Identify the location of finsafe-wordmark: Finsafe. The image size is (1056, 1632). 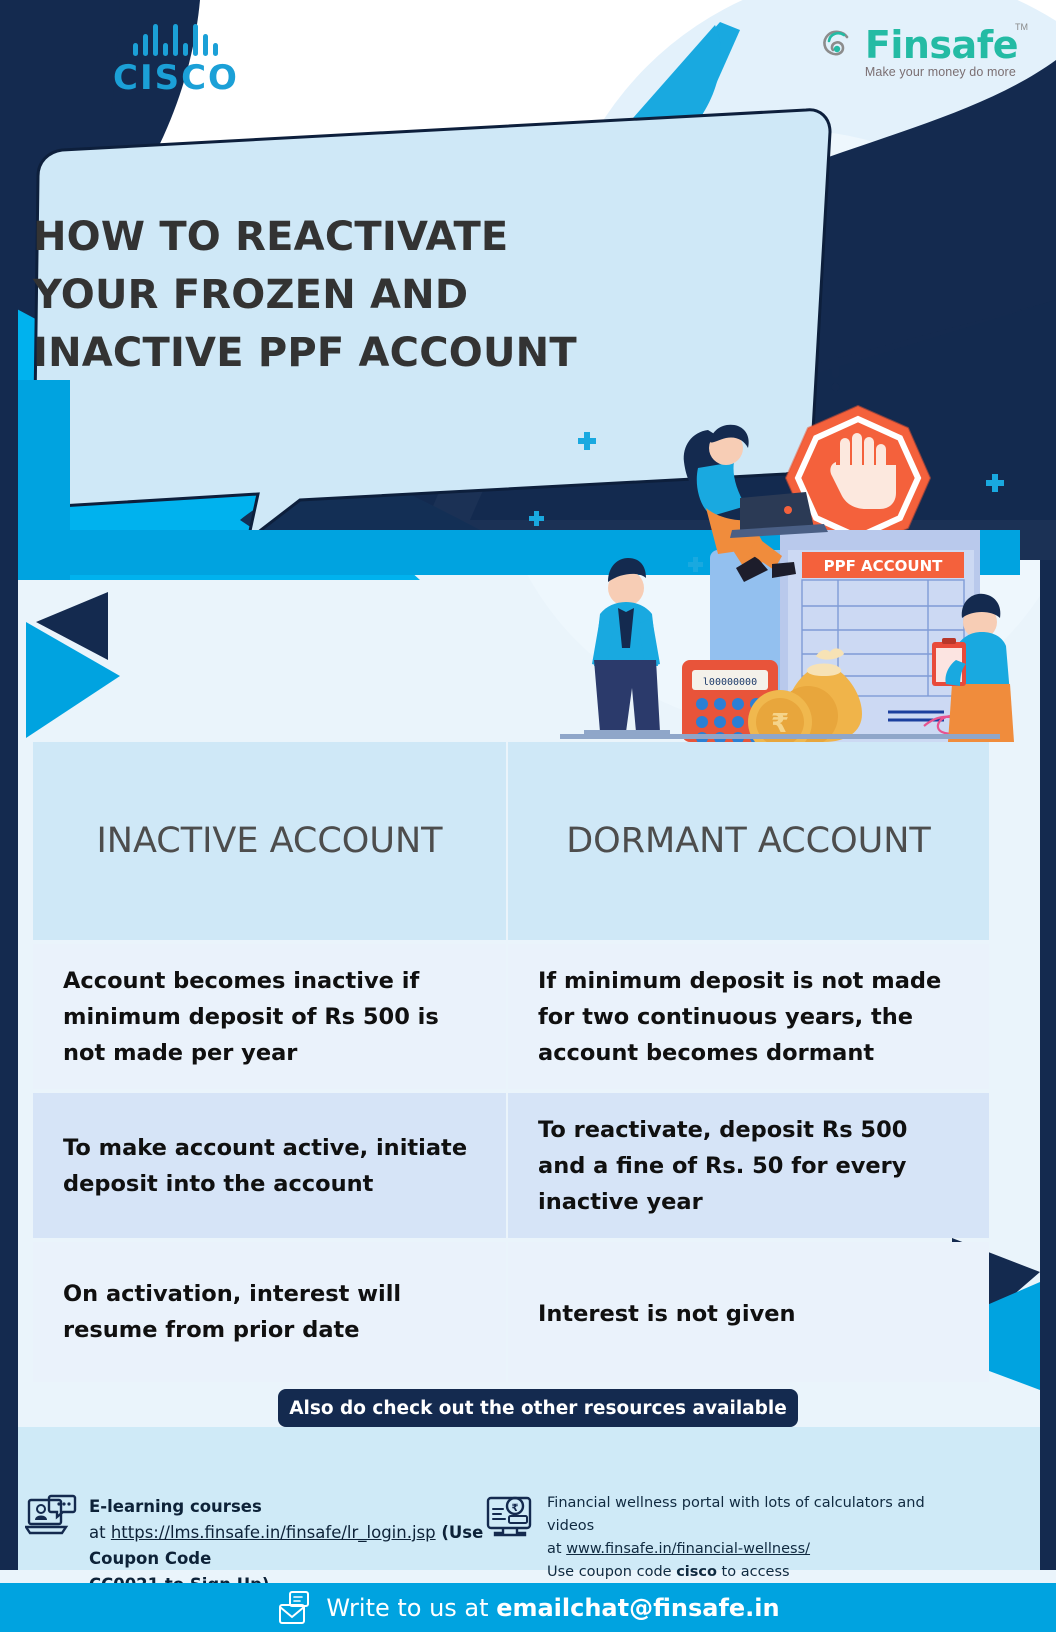
(941, 45).